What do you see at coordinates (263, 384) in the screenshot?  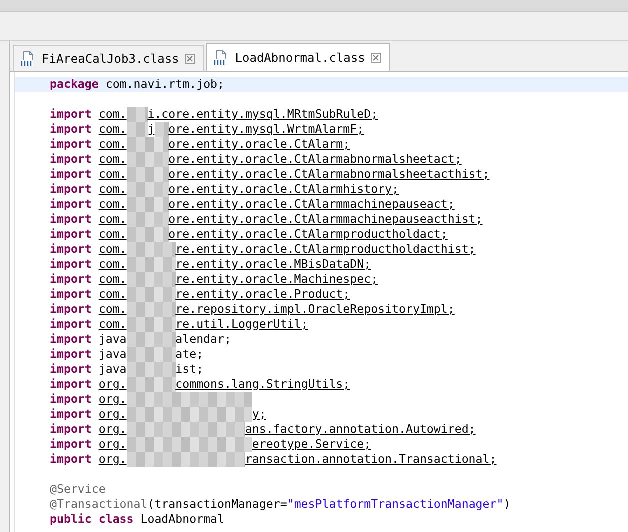 I see `import-link: commons.lang.StringUtils;` at bounding box center [263, 384].